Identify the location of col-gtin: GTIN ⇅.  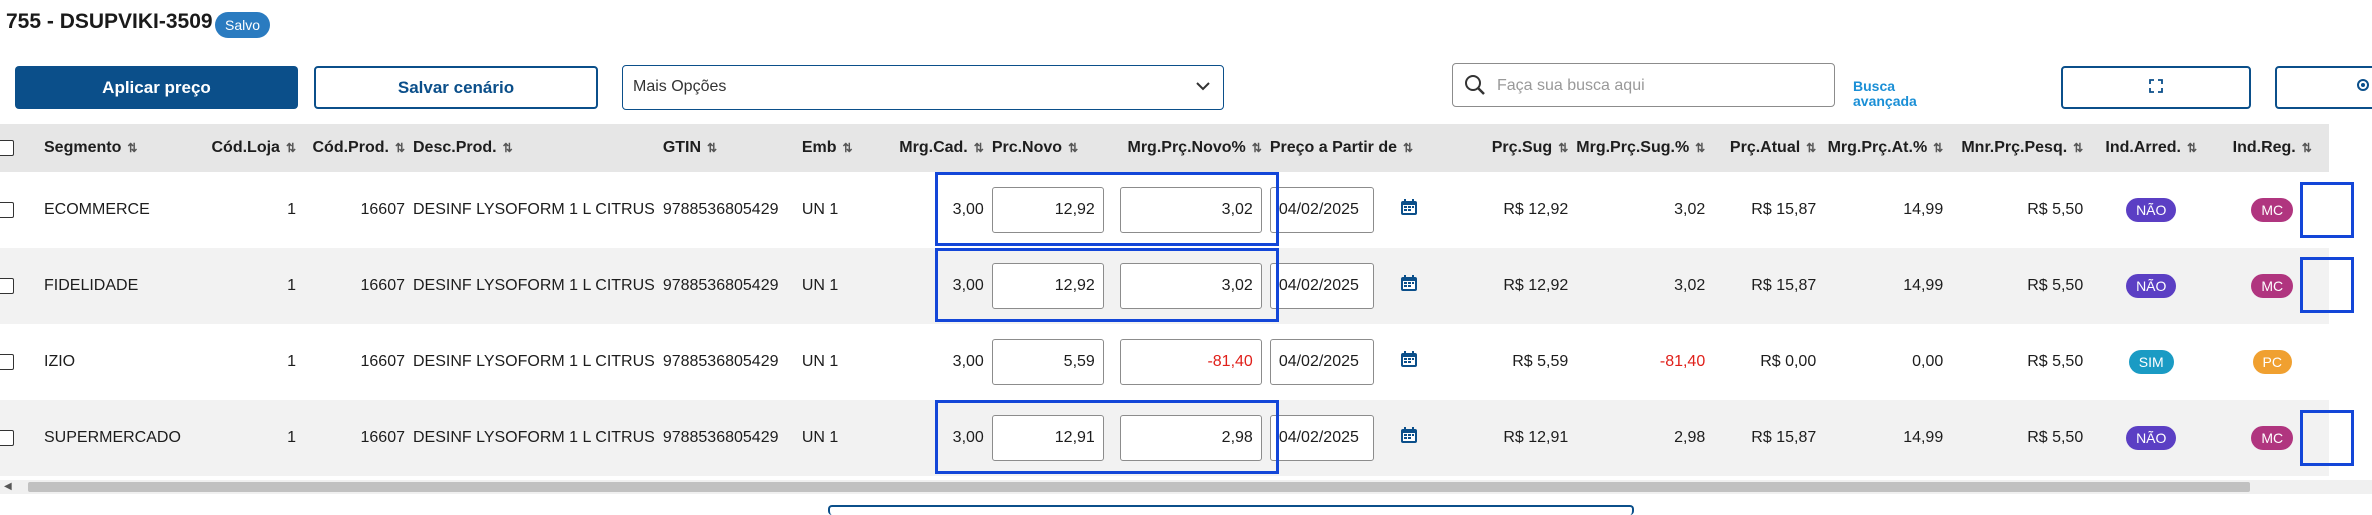
(728, 148).